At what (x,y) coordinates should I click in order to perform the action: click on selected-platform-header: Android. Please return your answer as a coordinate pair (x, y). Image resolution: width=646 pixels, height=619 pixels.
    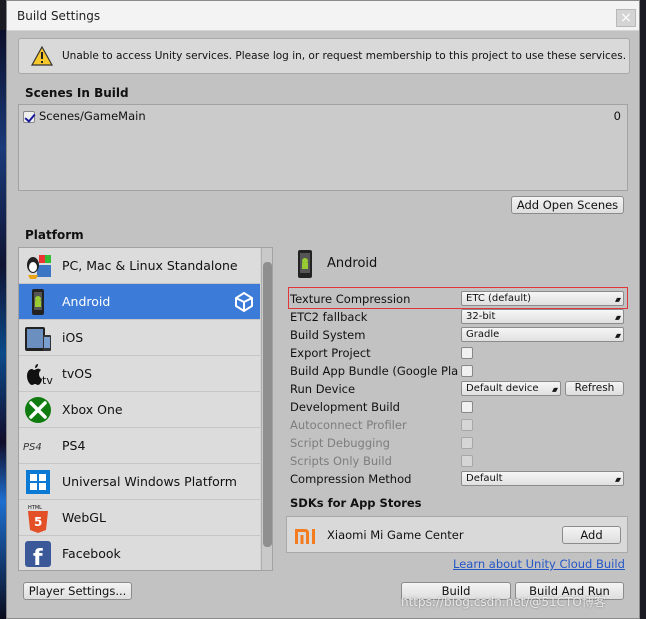
    Looking at the image, I should click on (334, 265).